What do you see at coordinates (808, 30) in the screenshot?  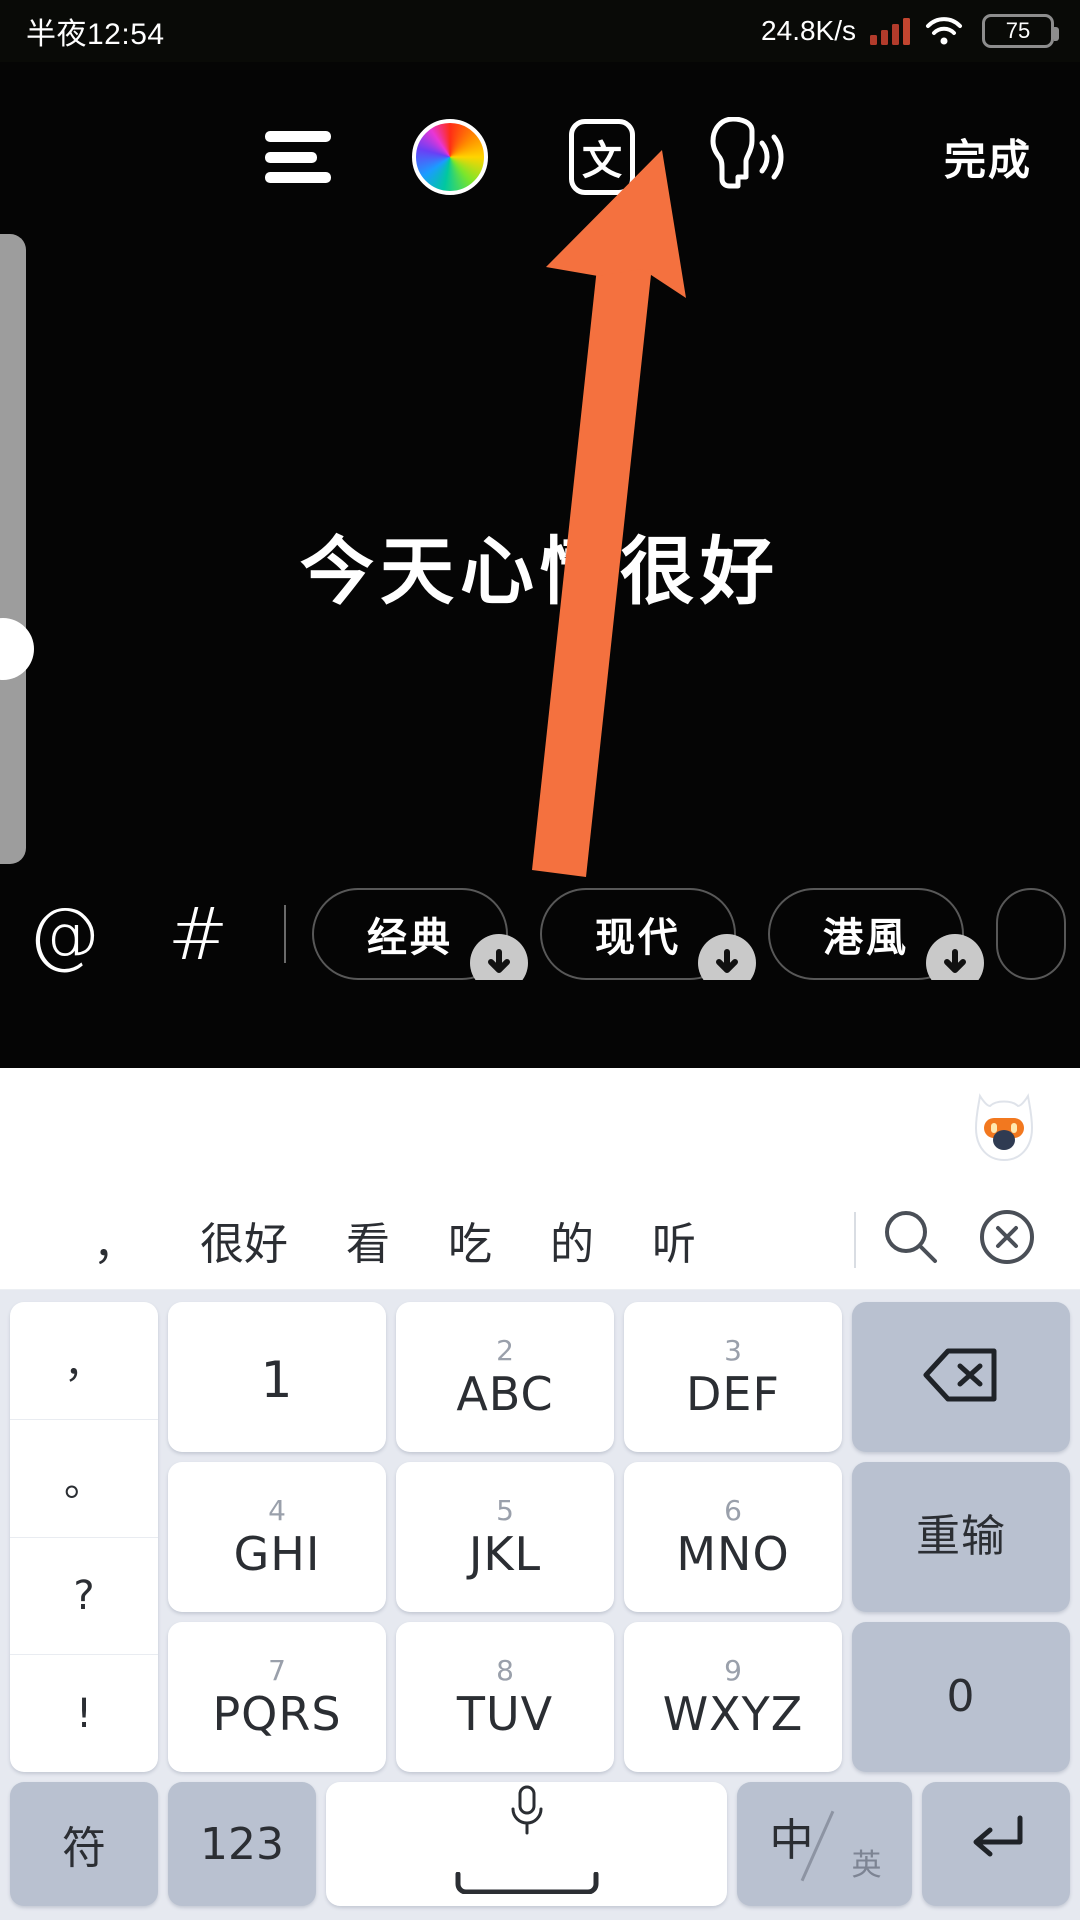 I see `network-speed-label: 24.8K/s` at bounding box center [808, 30].